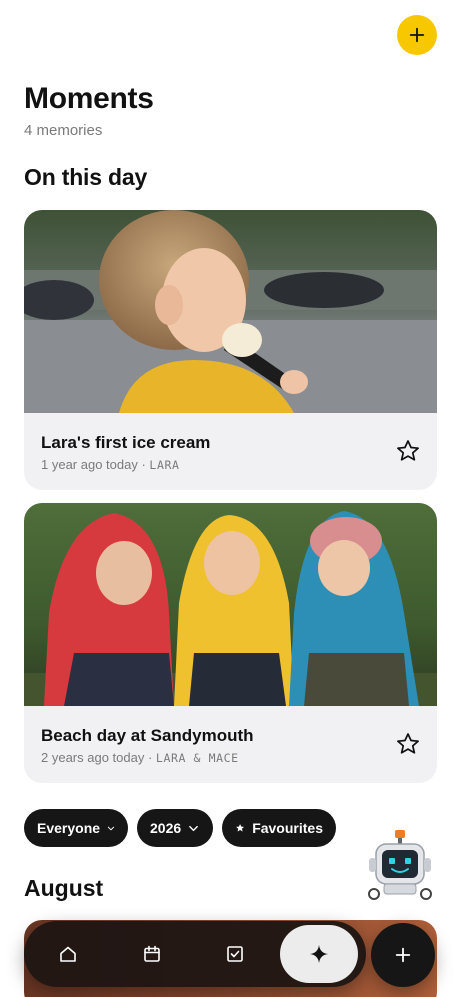 The height and width of the screenshot is (997, 460). I want to click on bottom-navigation, so click(195, 954).